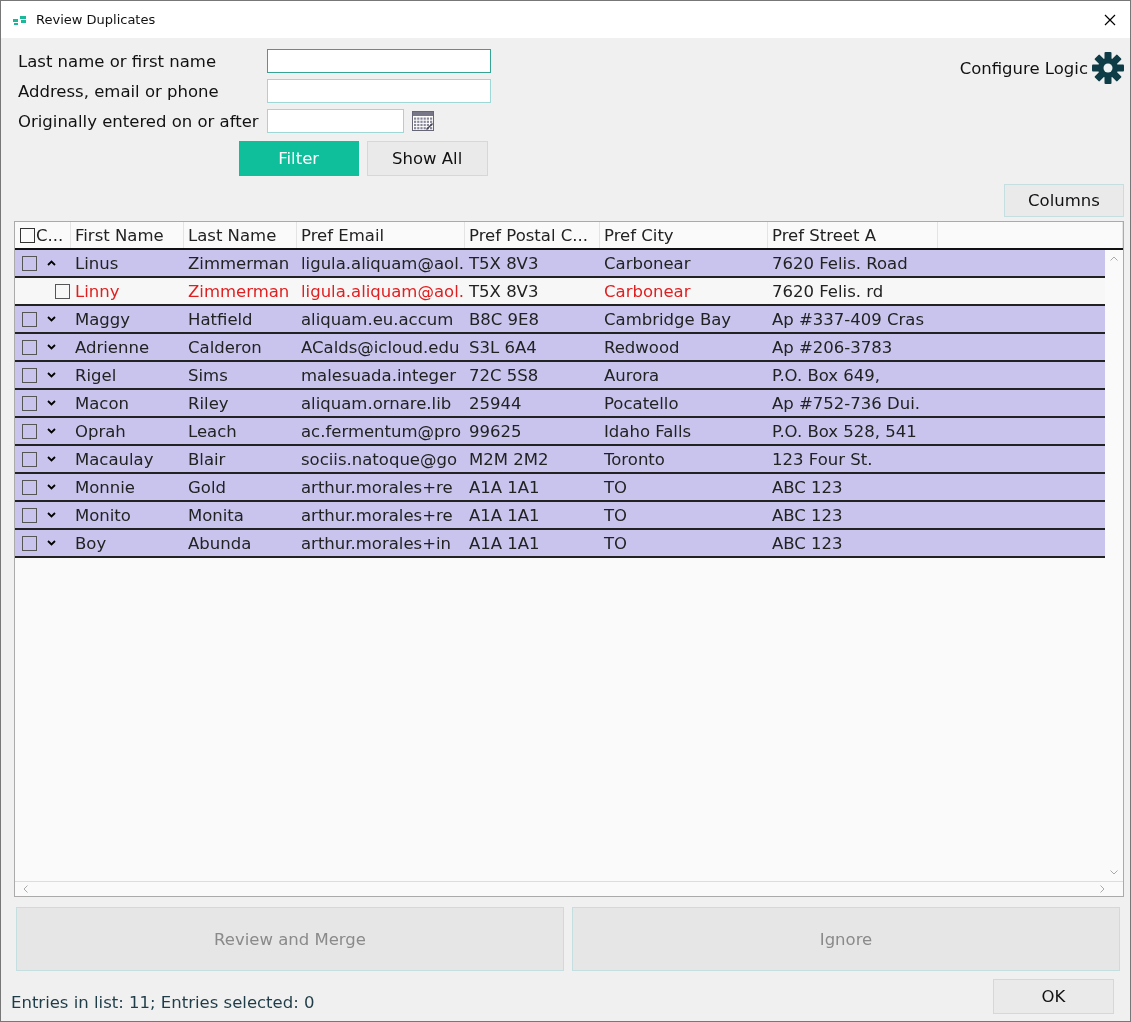 This screenshot has width=1131, height=1022. Describe the element at coordinates (207, 487) in the screenshot. I see `table-cell-text: Gold` at that location.